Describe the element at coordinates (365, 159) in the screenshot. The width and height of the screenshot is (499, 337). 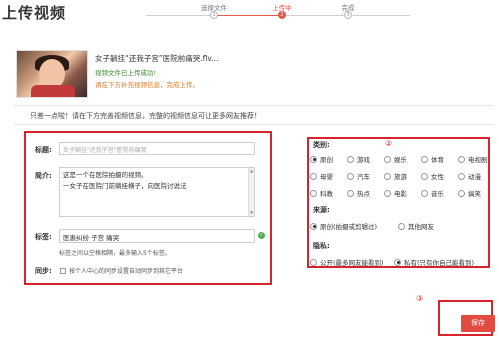
I see `category-option-game: 游戏` at that location.